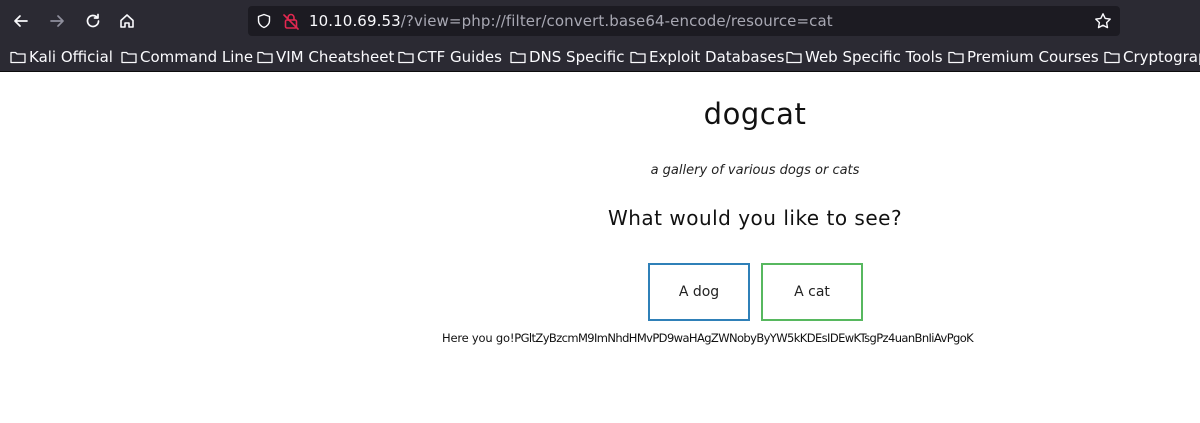 This screenshot has width=1200, height=423. What do you see at coordinates (355, 21) in the screenshot?
I see `url-host: 10.10.69.53` at bounding box center [355, 21].